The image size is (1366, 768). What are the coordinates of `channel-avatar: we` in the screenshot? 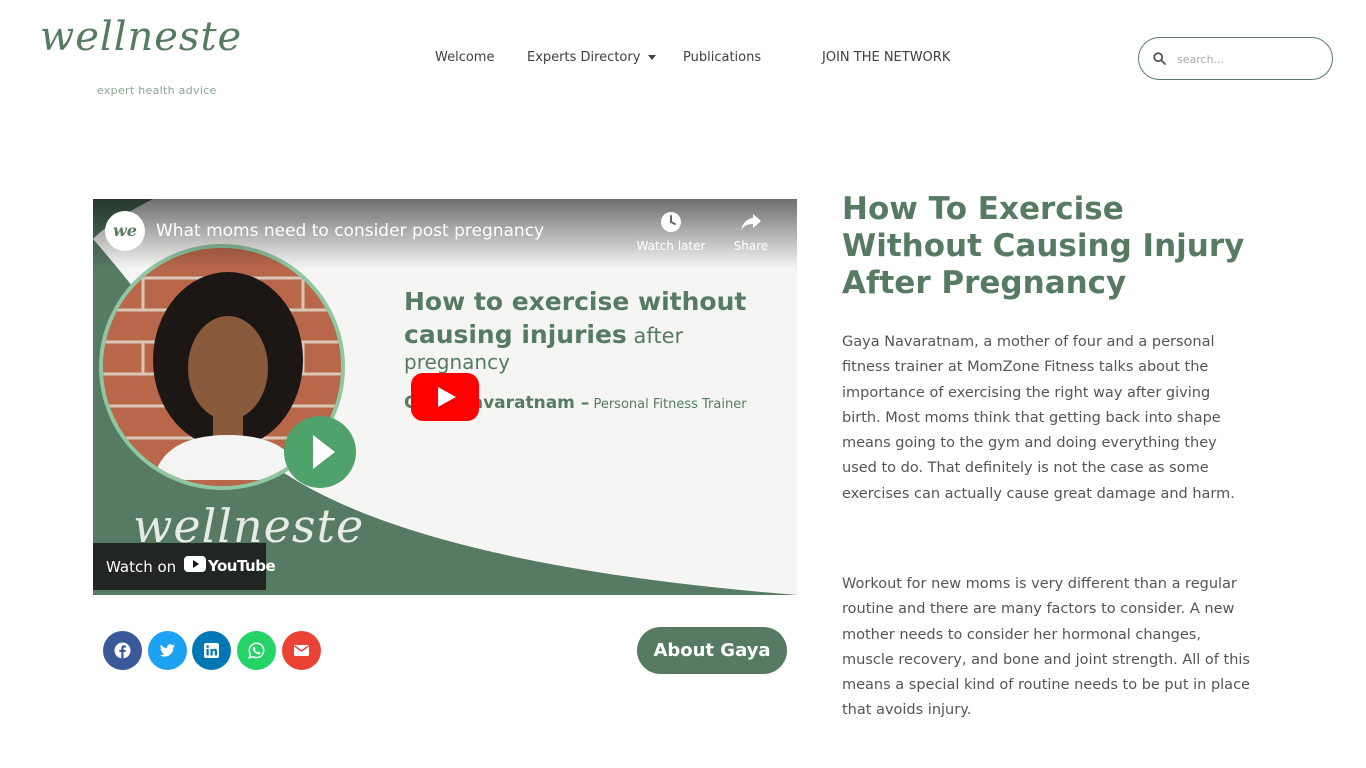 It's located at (125, 231).